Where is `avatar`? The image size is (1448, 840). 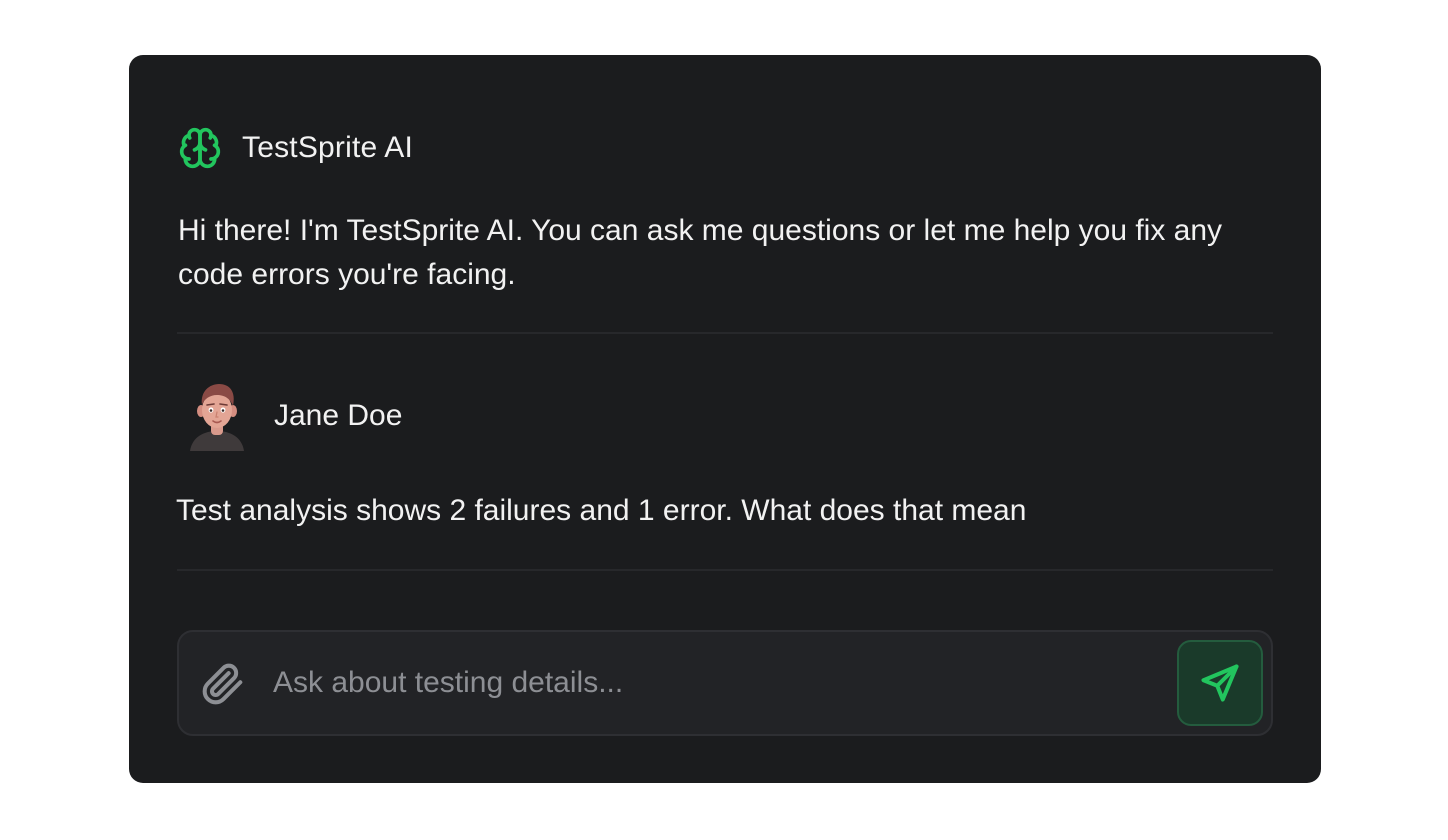 avatar is located at coordinates (217, 417).